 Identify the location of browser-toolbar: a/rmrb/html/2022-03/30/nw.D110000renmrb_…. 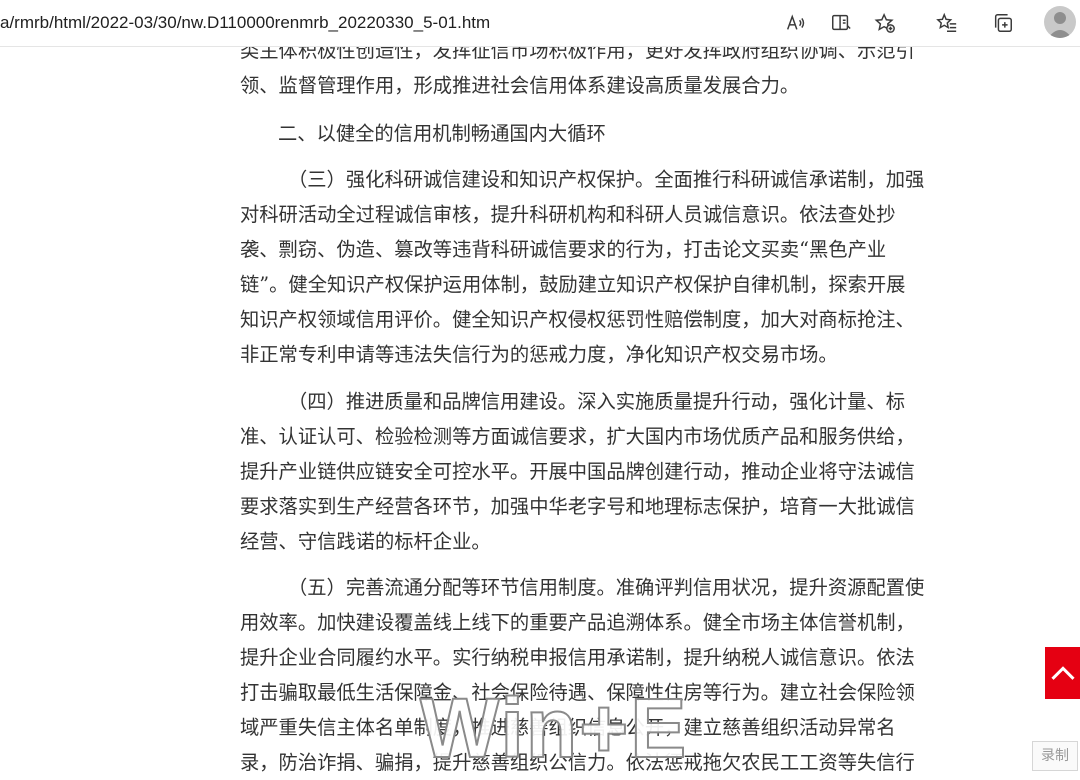
(540, 23).